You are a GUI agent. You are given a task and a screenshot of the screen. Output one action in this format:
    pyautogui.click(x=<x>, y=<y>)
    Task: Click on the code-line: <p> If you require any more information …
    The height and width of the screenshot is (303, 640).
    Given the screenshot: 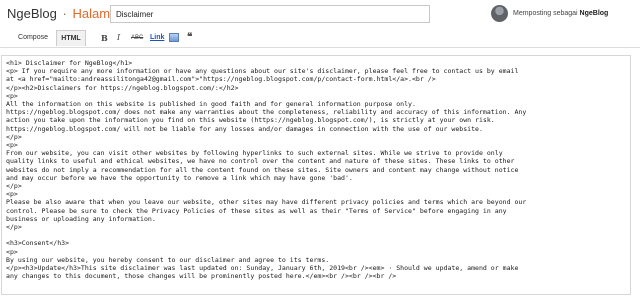 What is the action you would take?
    pyautogui.click(x=262, y=71)
    